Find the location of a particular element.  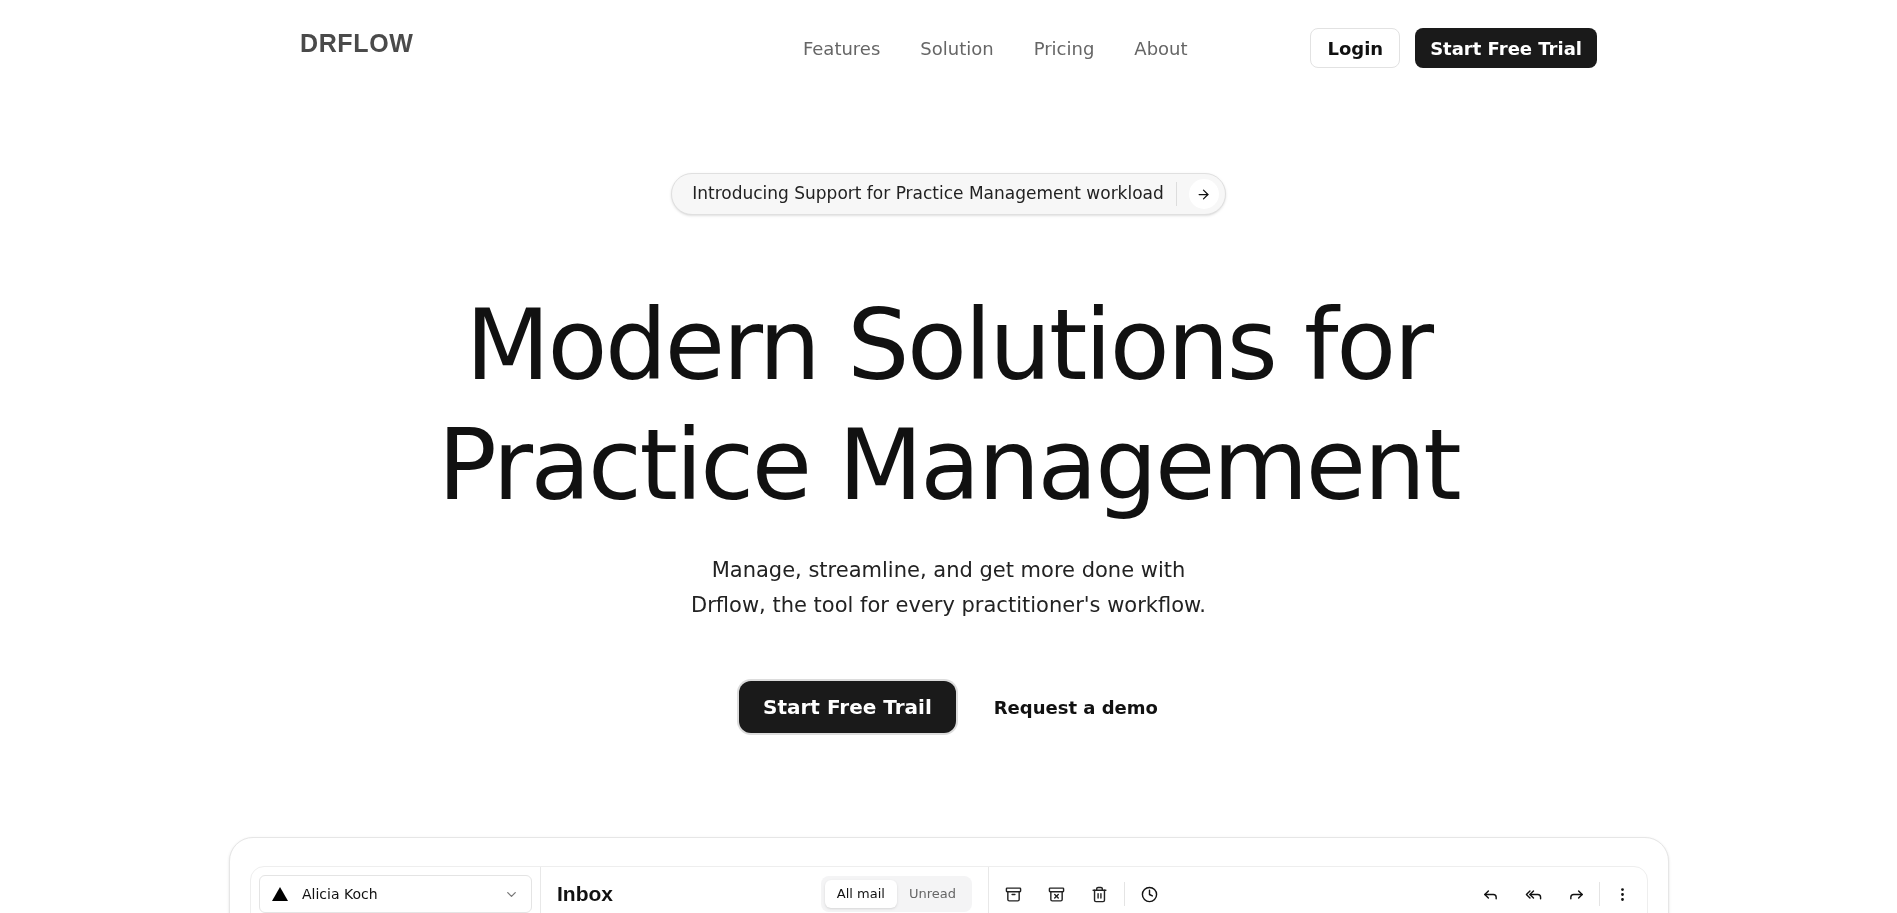

archive-icon is located at coordinates (1013, 894).